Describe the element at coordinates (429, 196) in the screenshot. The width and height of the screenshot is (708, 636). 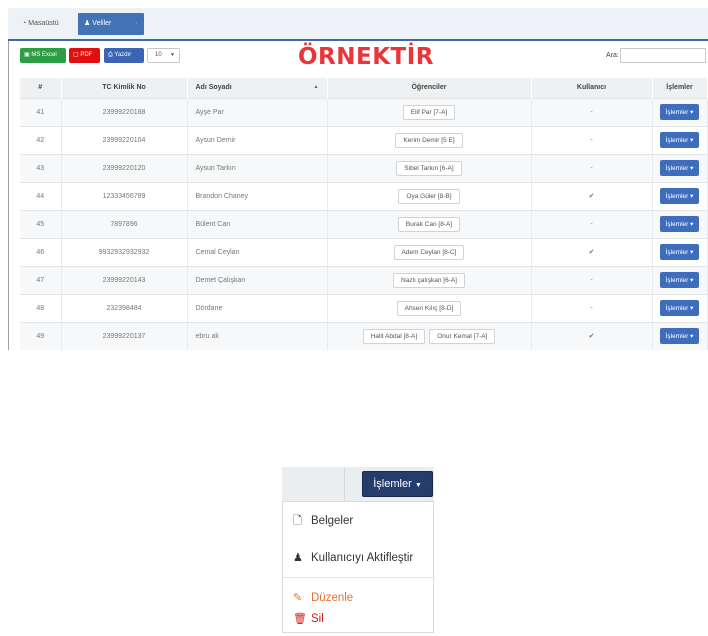
I see `student-chip: Oya Güler [8-B]` at that location.